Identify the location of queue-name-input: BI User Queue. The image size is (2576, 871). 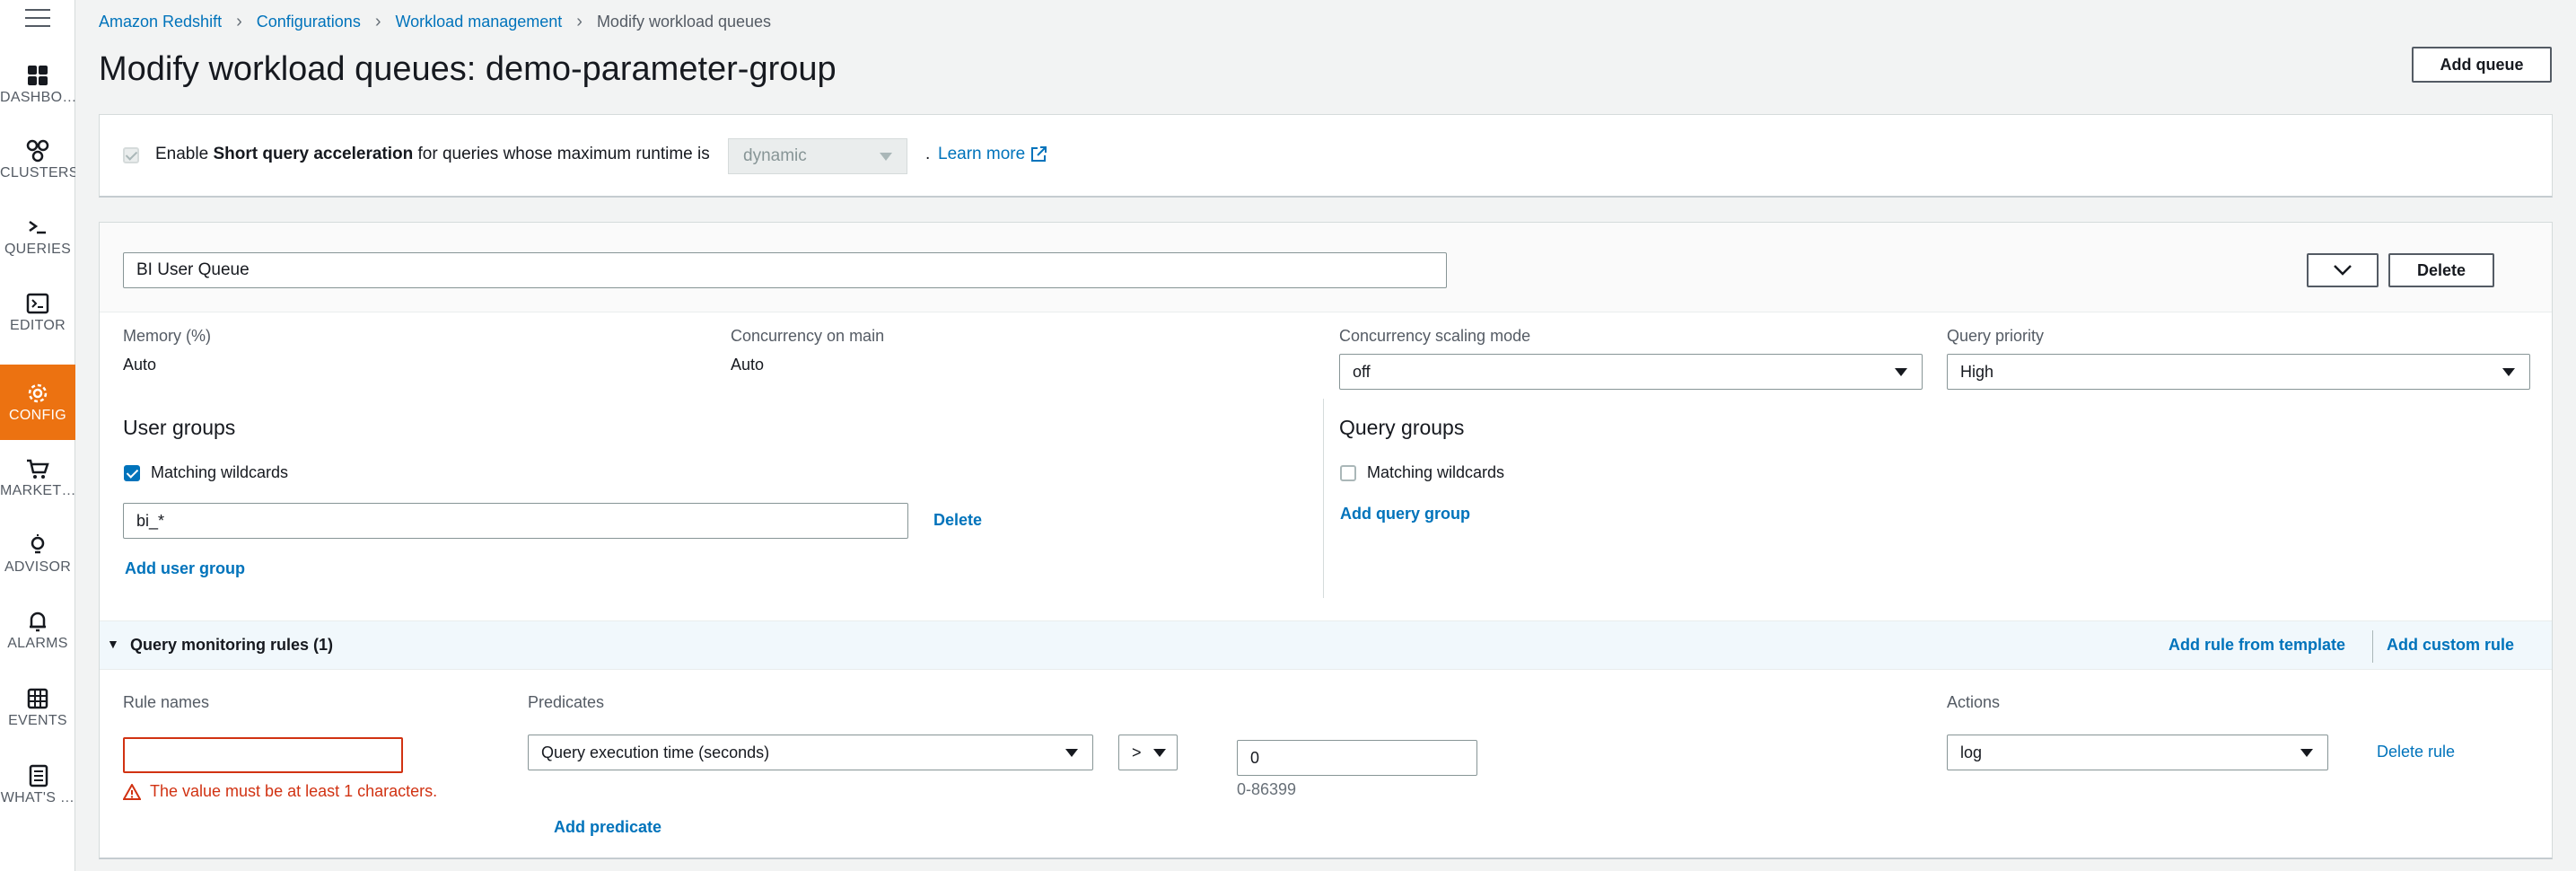
(785, 270).